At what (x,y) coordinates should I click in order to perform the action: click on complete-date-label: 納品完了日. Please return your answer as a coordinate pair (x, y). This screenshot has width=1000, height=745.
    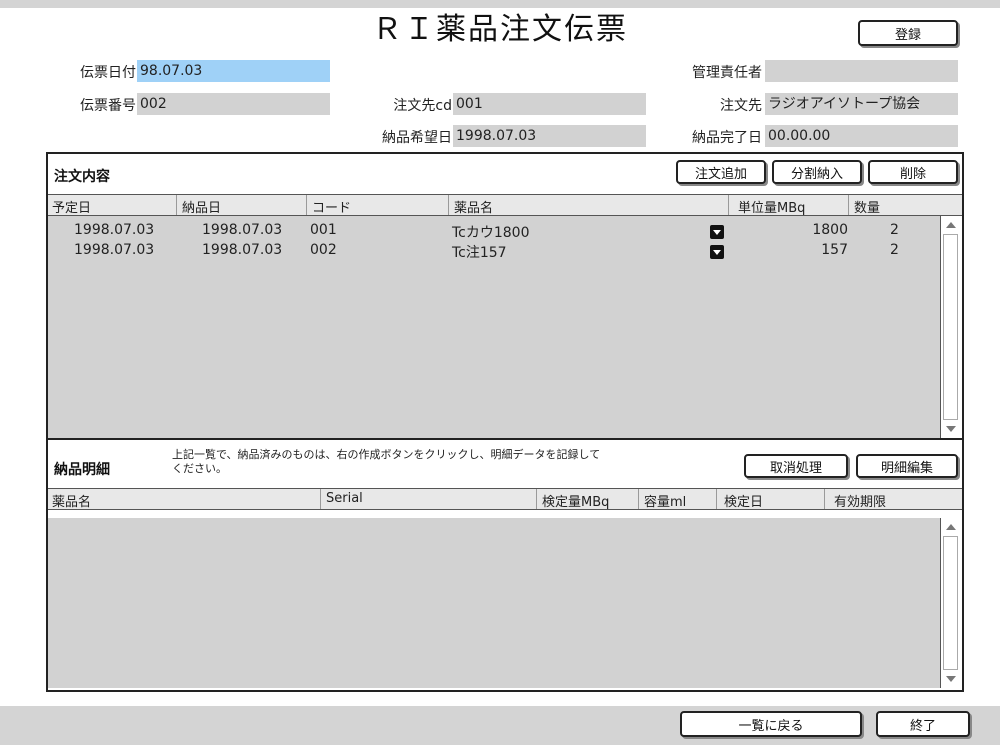
    Looking at the image, I should click on (727, 138).